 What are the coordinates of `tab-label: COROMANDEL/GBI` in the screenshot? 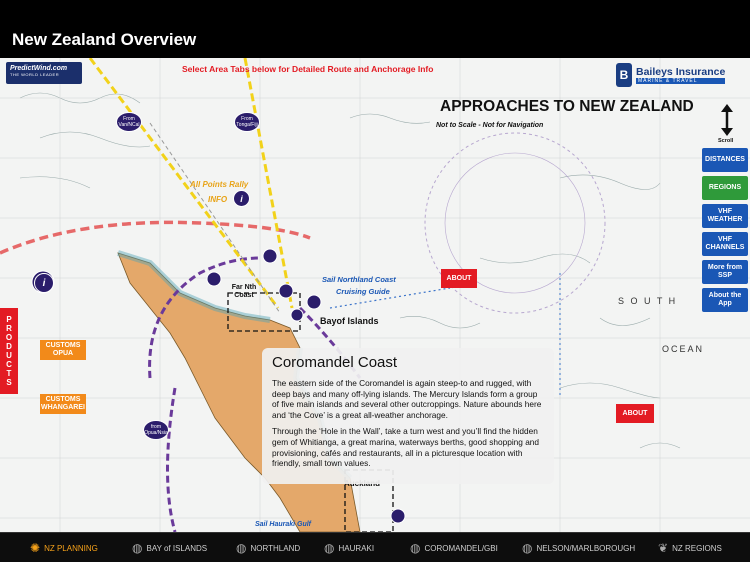 It's located at (461, 548).